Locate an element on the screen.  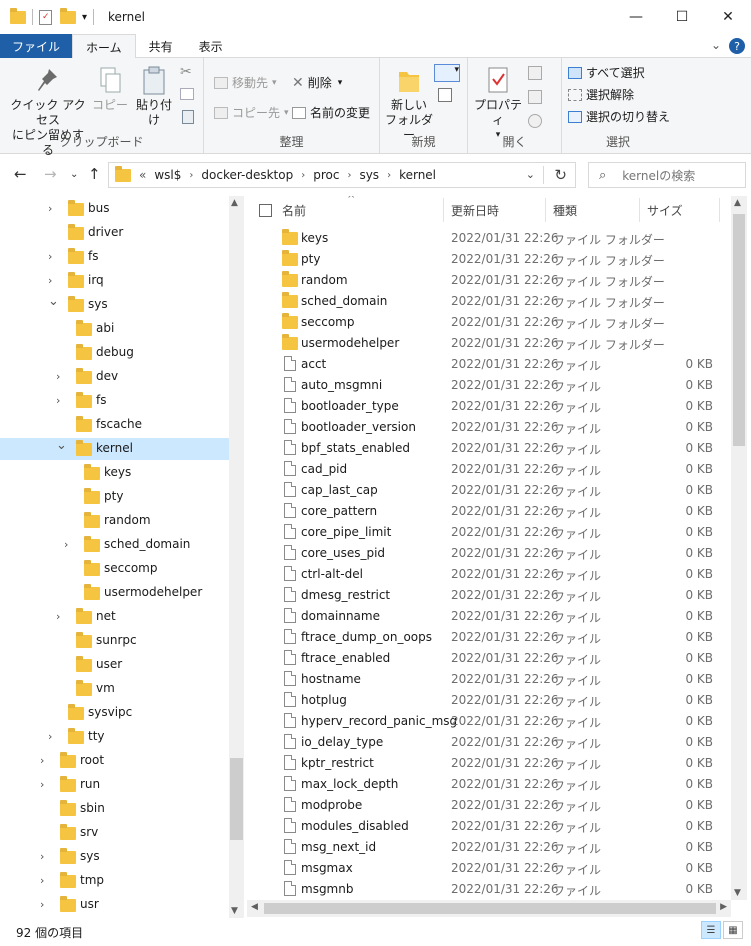
properties-quick-icon: ✓ is located at coordinates (45, 17).